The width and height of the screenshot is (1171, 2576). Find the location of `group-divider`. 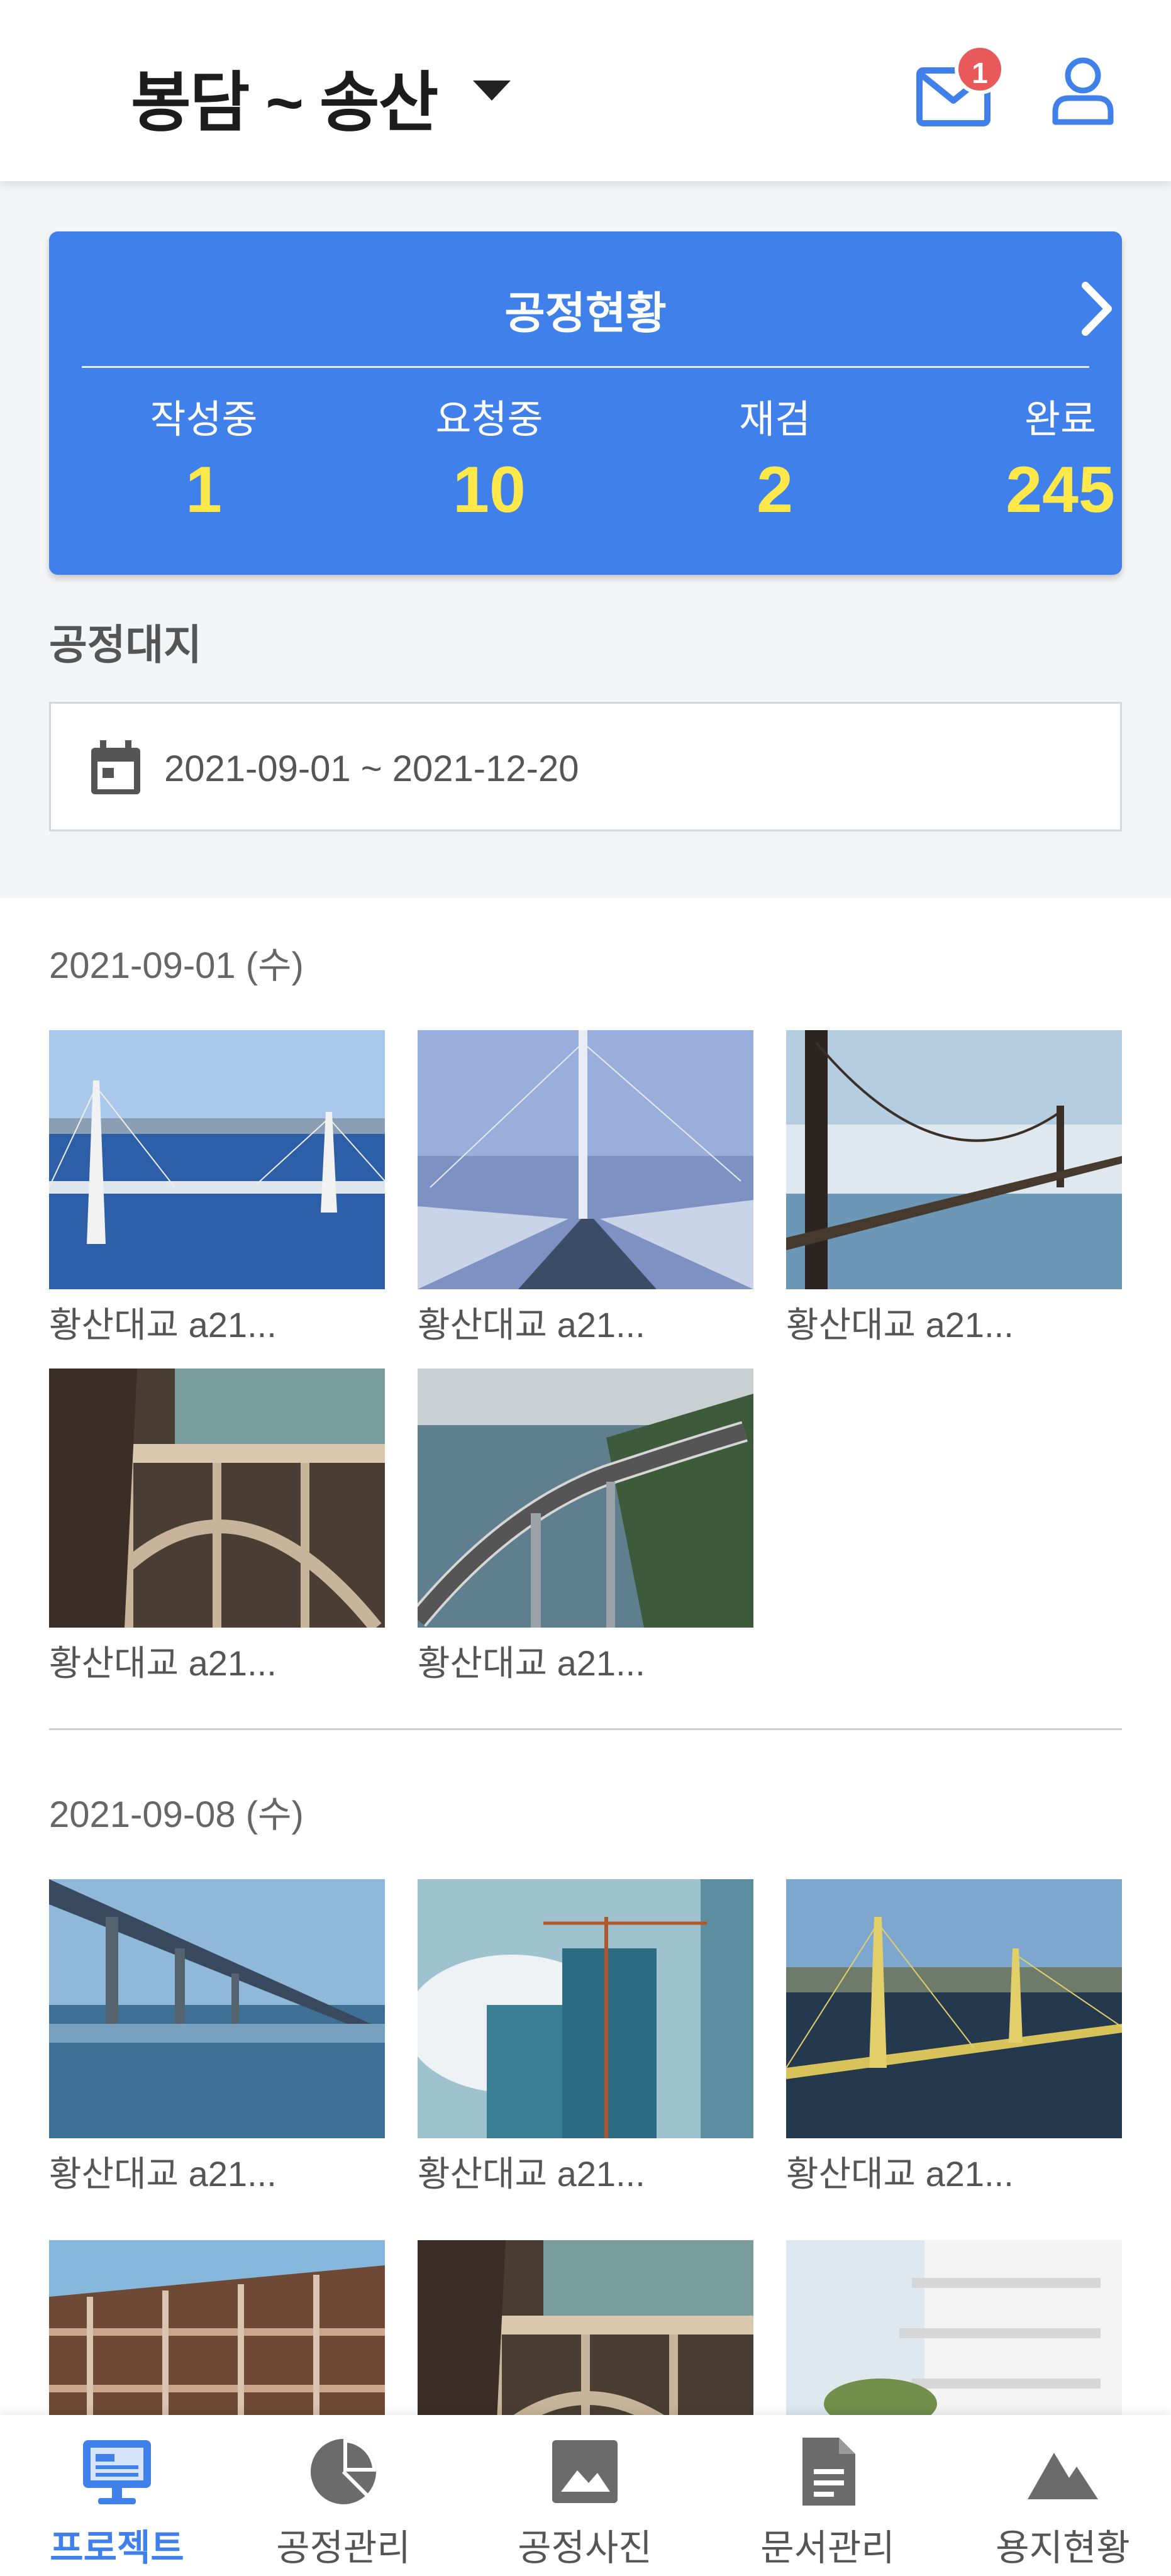

group-divider is located at coordinates (585, 1729).